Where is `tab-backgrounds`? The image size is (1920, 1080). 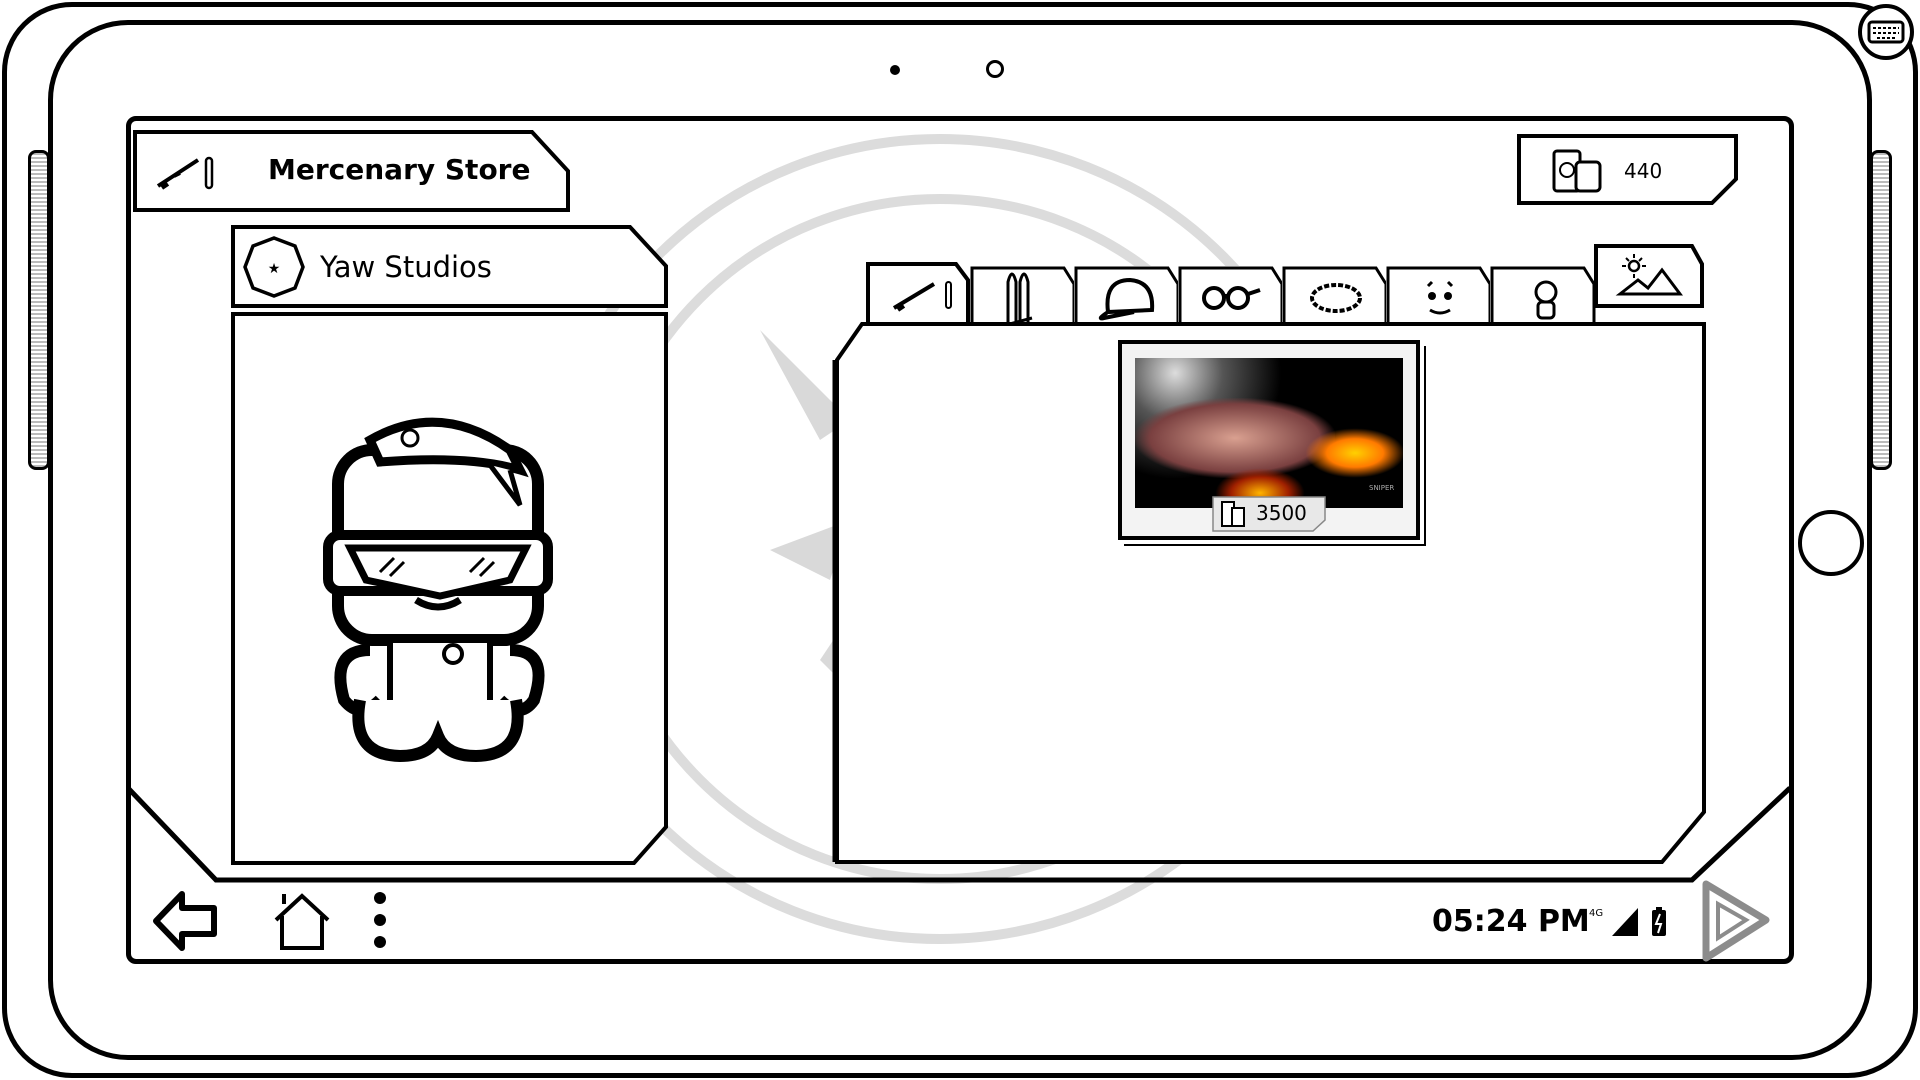 tab-backgrounds is located at coordinates (1650, 277).